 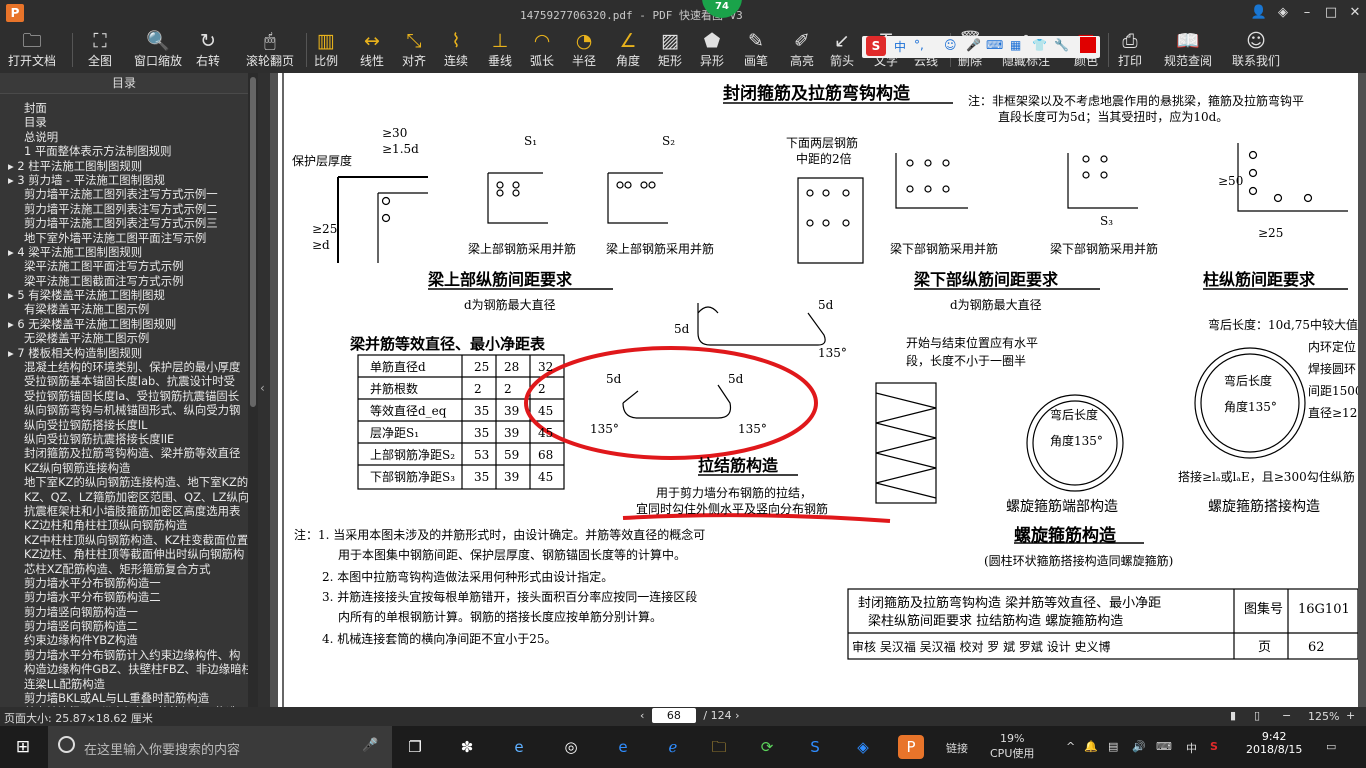 I want to click on toc-item: 剪力墙平法施工图列表注写方式示例三, so click(x=124, y=223).